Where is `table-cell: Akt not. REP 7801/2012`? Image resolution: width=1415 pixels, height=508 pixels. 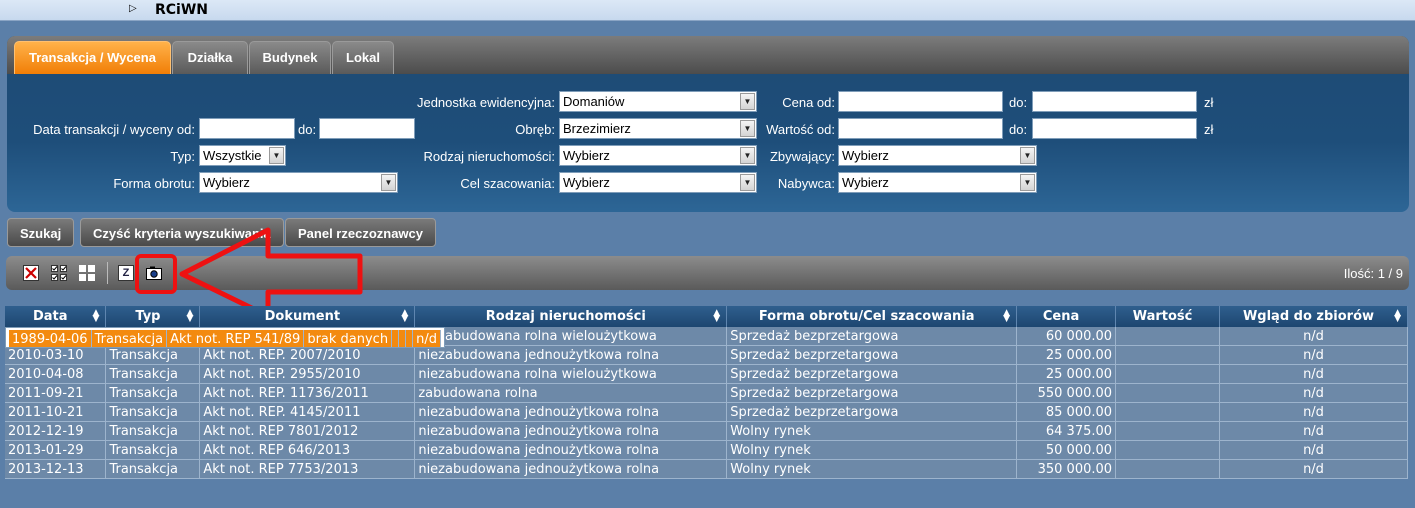 table-cell: Akt not. REP 7801/2012 is located at coordinates (307, 431).